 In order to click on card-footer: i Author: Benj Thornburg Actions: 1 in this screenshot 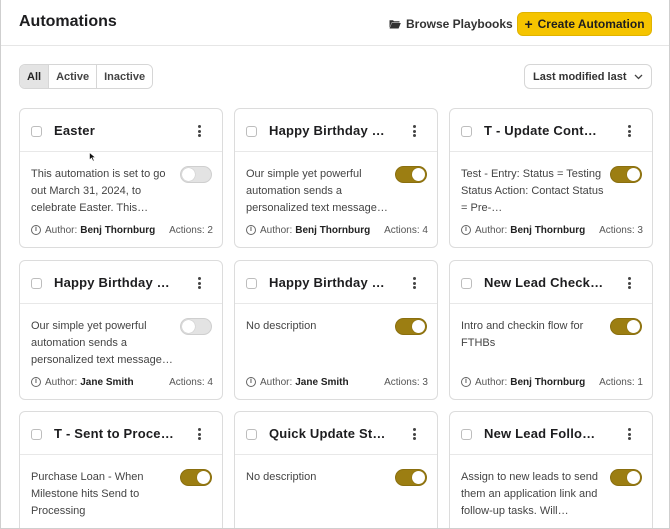, I will do `click(552, 382)`.